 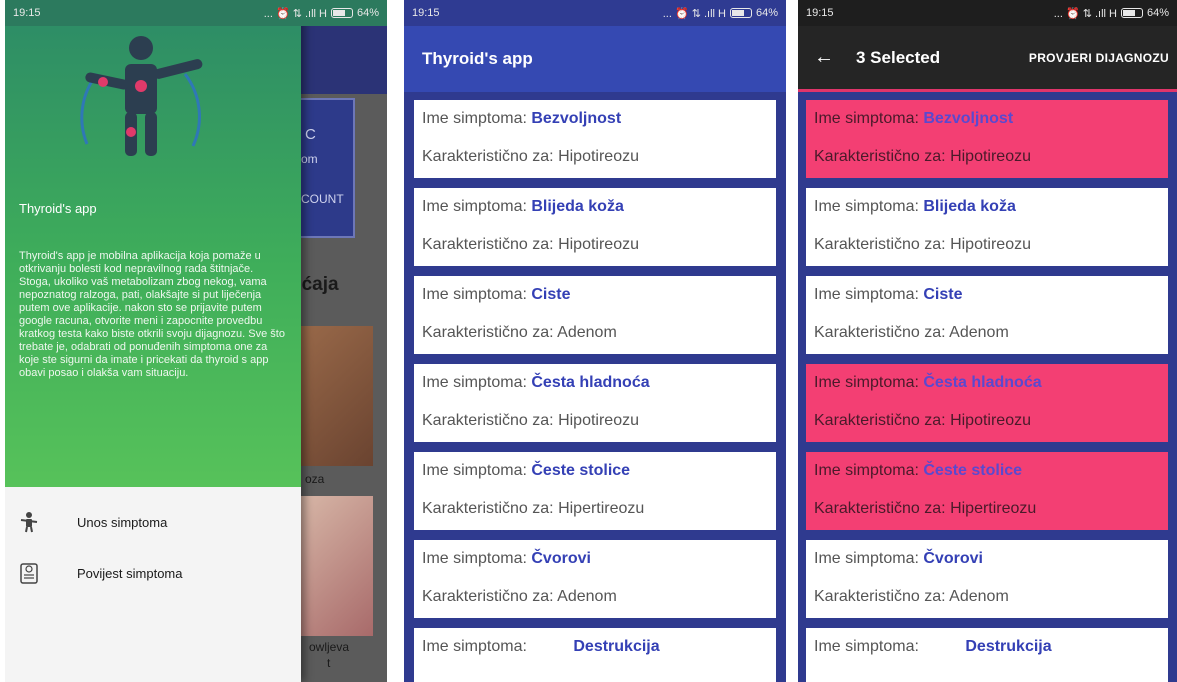 I want to click on background-label-1: oza, so click(x=315, y=479).